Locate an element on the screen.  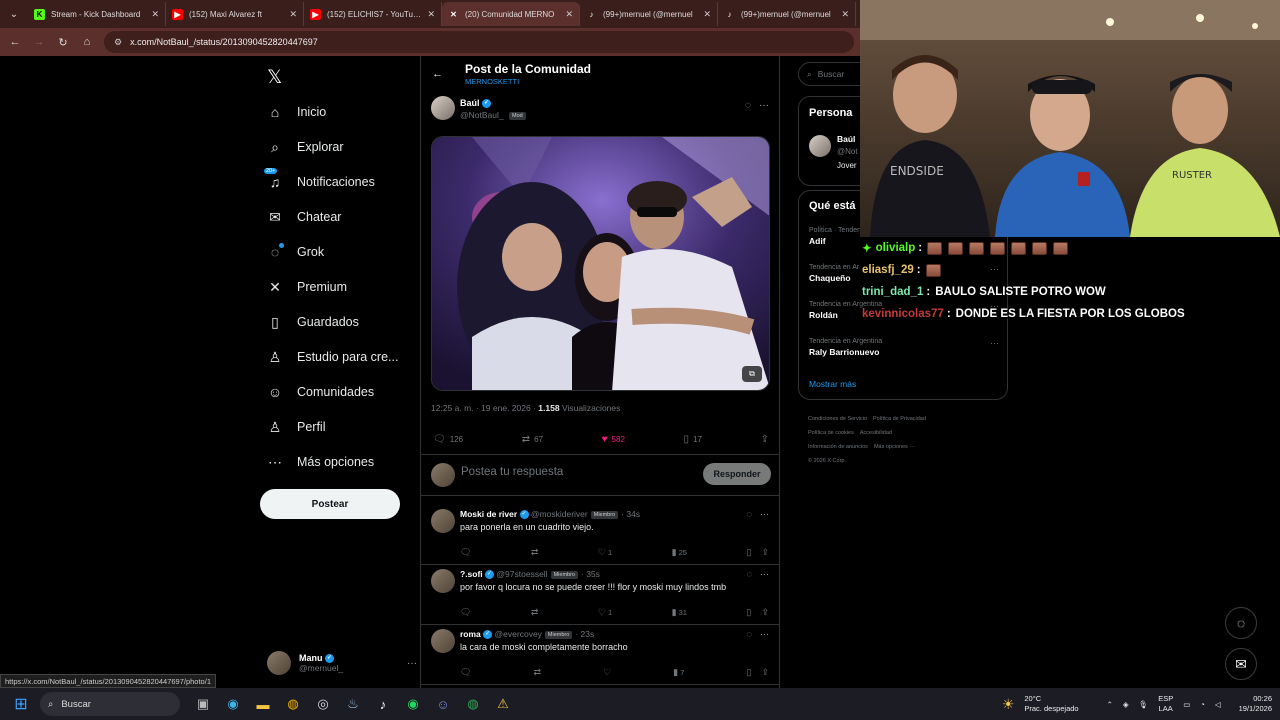
post-button: Postear is located at coordinates (330, 504).